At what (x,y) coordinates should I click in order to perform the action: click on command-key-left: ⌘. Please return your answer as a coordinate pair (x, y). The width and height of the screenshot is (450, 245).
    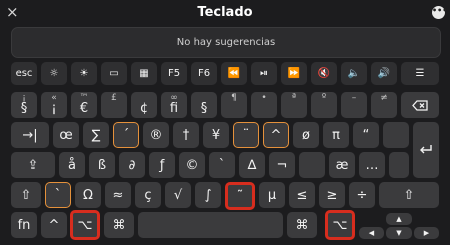
    Looking at the image, I should click on (119, 225).